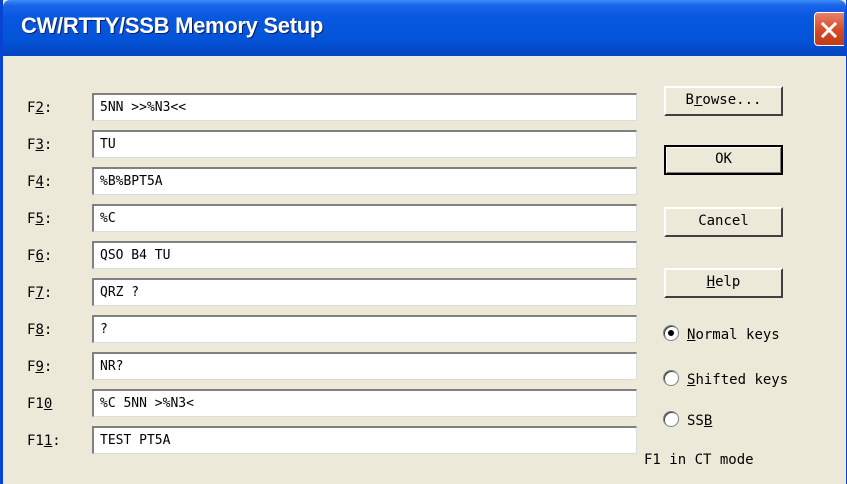 The height and width of the screenshot is (484, 847). Describe the element at coordinates (699, 460) in the screenshot. I see `f1-ct-mode-note: F1 in CT mode` at that location.